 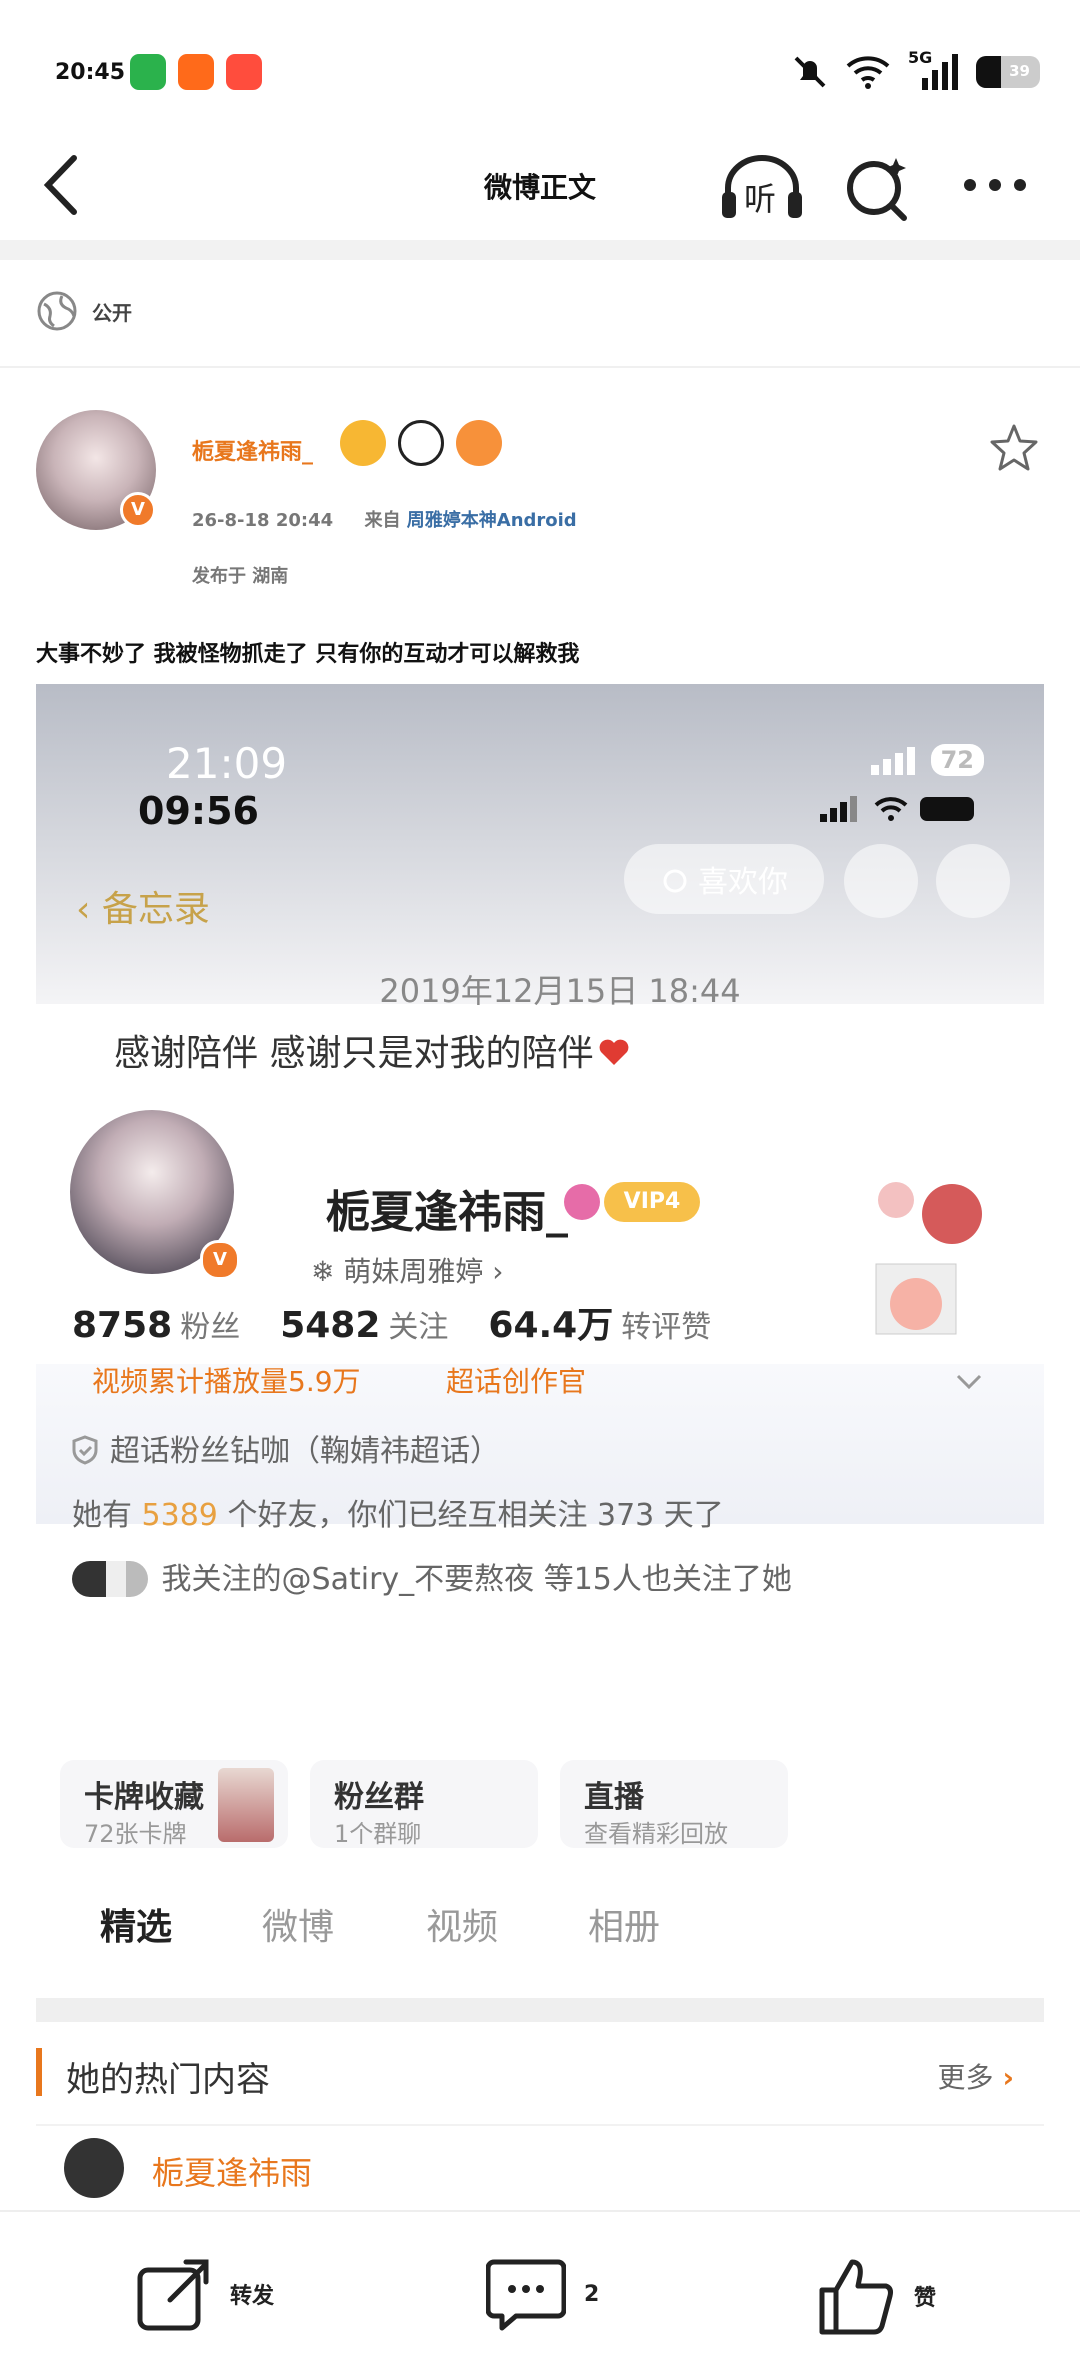 What do you see at coordinates (560, 991) in the screenshot?
I see `memo-date: 2019年12月15日 18:44` at bounding box center [560, 991].